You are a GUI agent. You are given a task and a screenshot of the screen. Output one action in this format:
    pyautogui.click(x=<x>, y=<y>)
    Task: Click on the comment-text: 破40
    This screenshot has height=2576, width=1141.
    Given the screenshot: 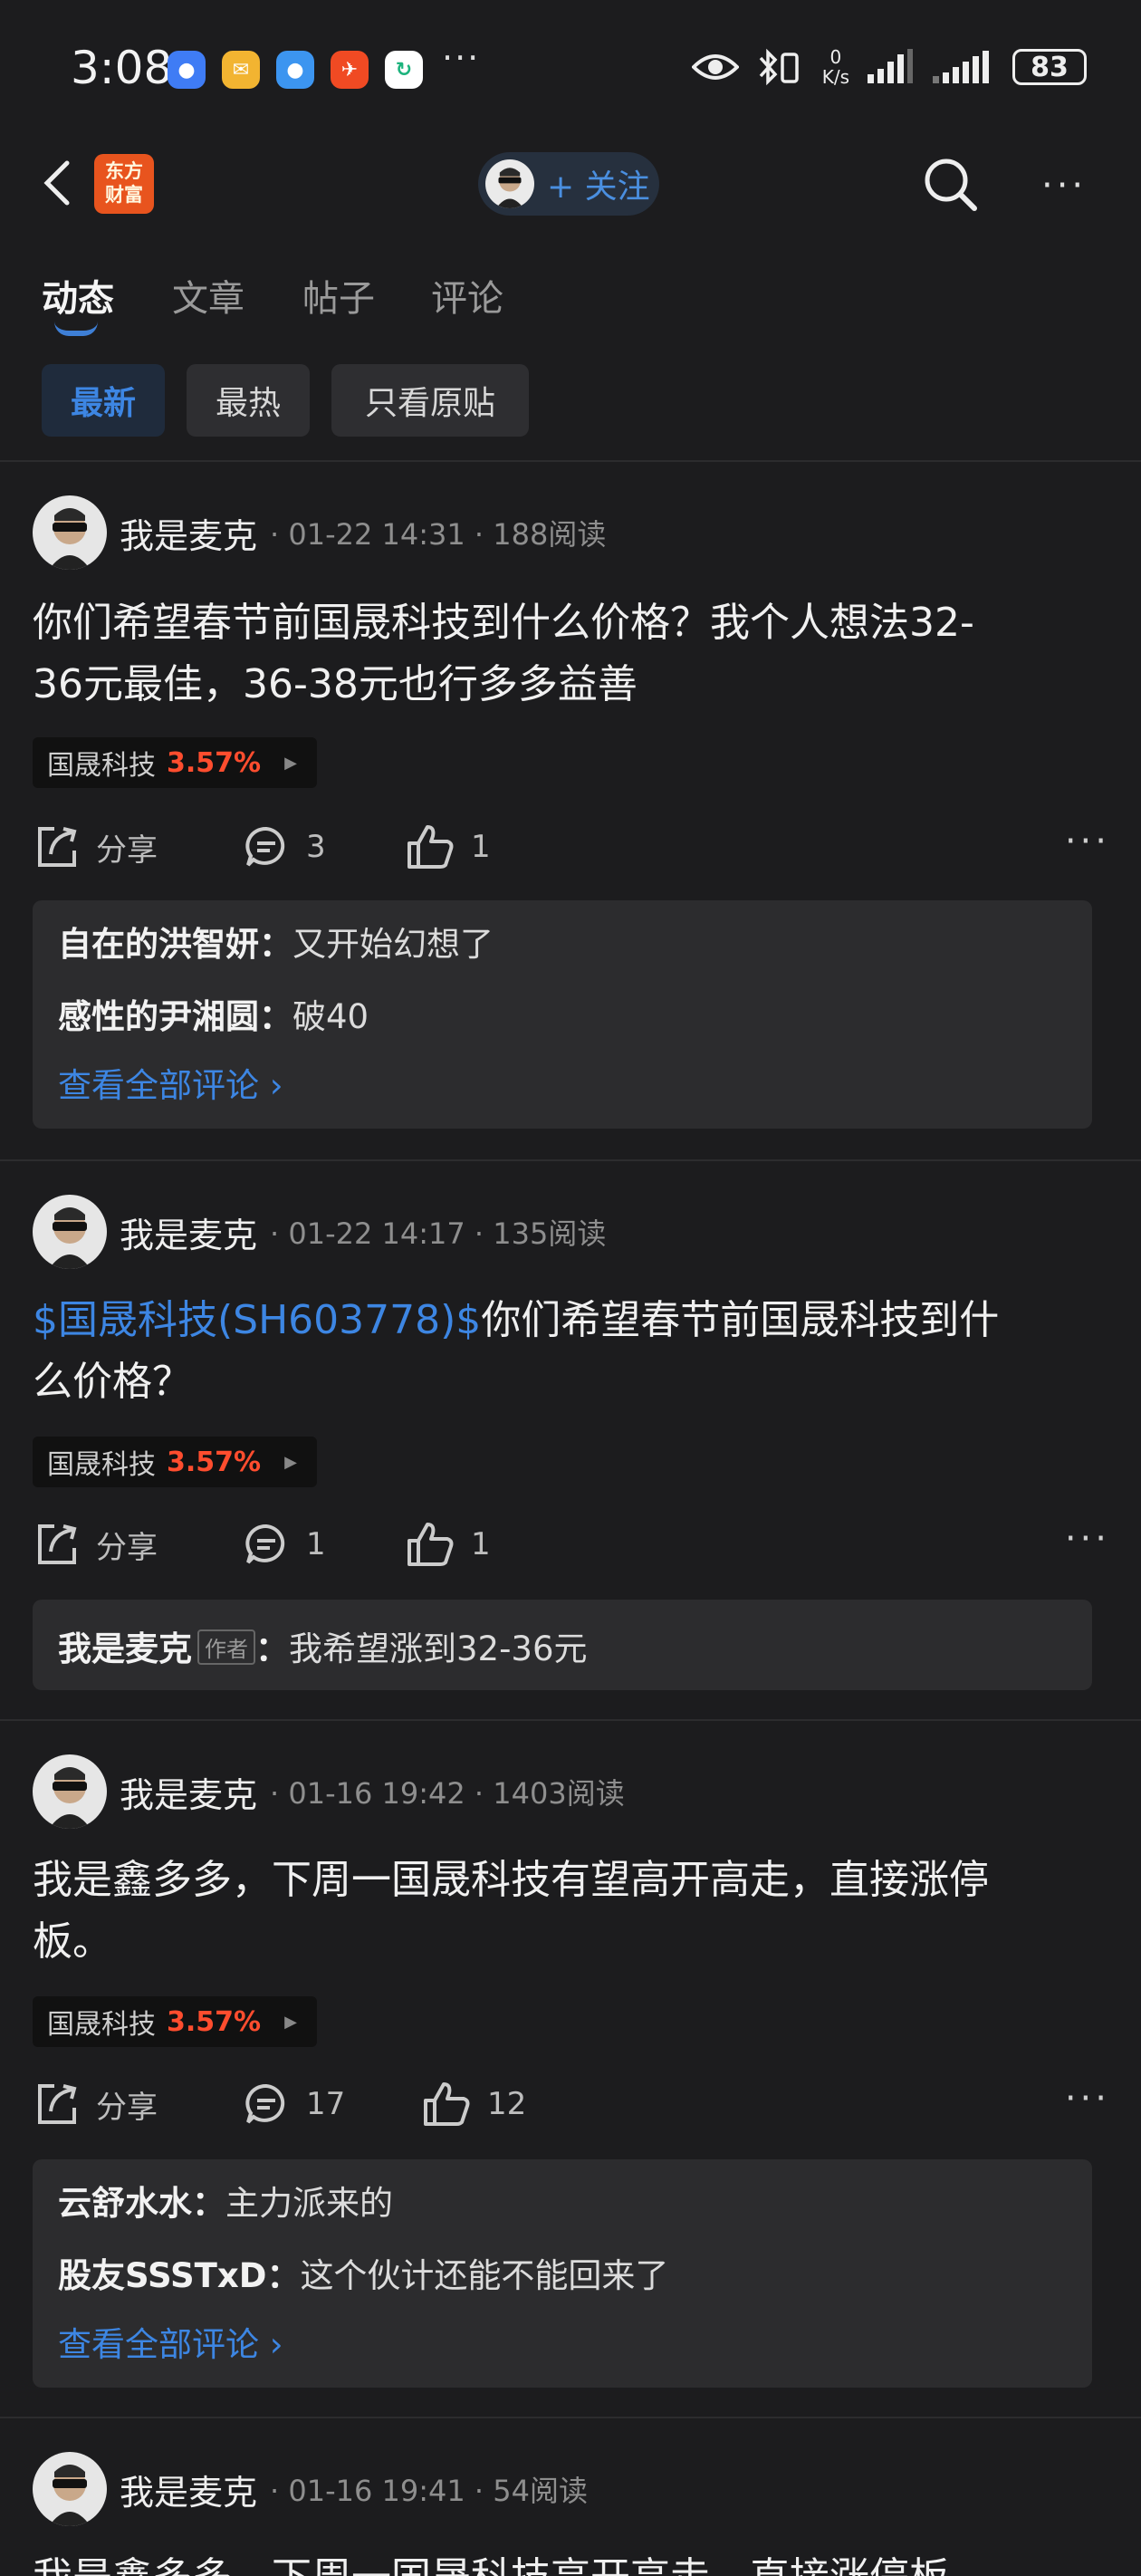 What is the action you would take?
    pyautogui.click(x=330, y=1016)
    